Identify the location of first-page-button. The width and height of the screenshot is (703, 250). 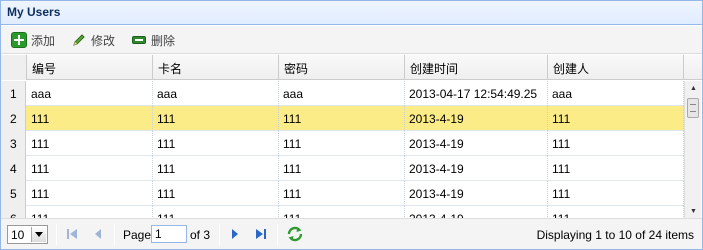
(72, 234).